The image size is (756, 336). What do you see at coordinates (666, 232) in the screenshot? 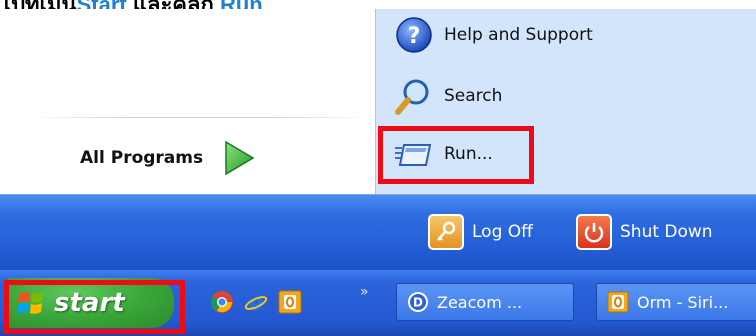
I see `shut-down-label: Shut Down` at bounding box center [666, 232].